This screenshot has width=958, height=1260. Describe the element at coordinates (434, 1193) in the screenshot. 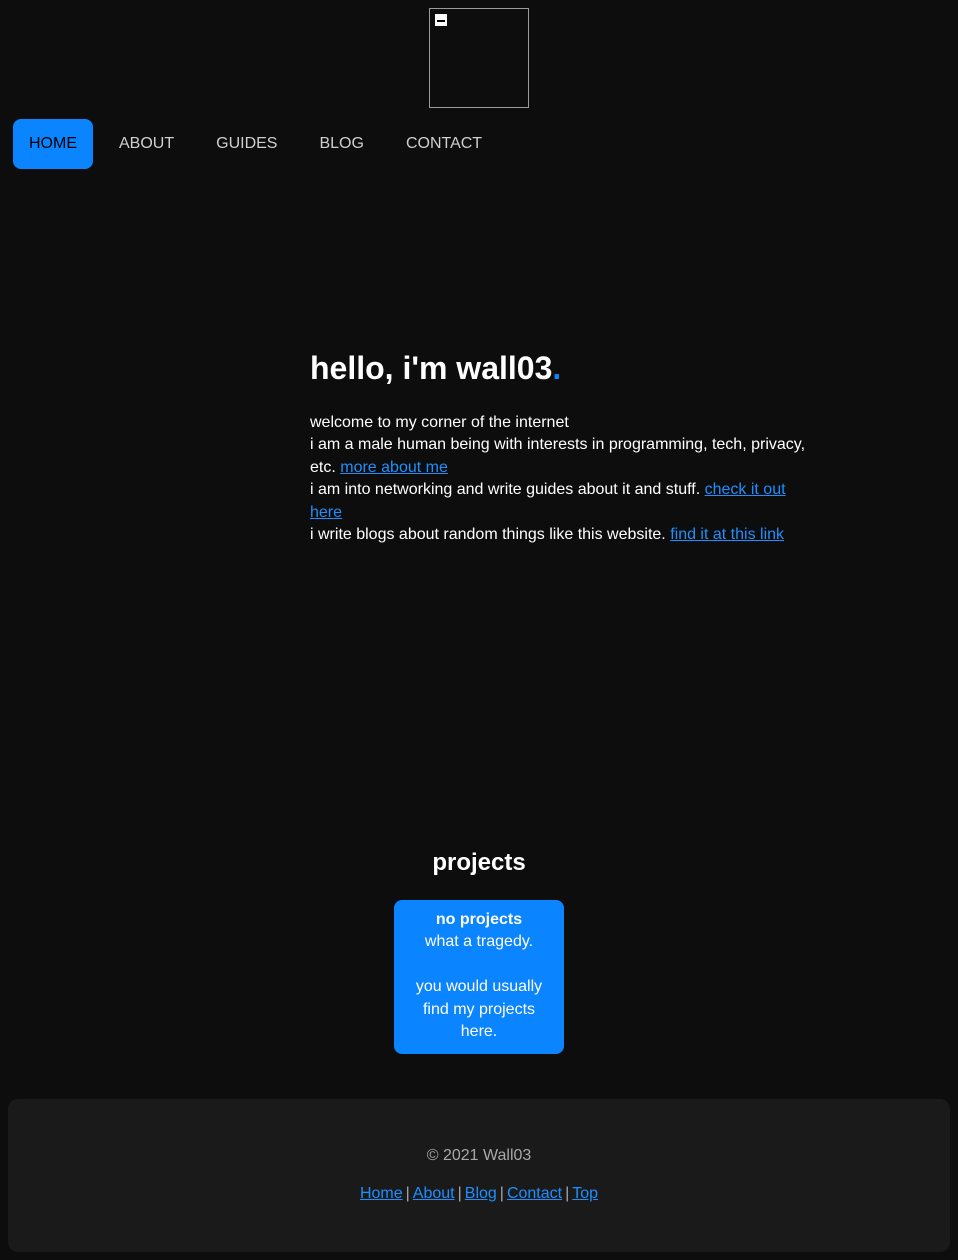

I see `footer-link-about: About` at that location.